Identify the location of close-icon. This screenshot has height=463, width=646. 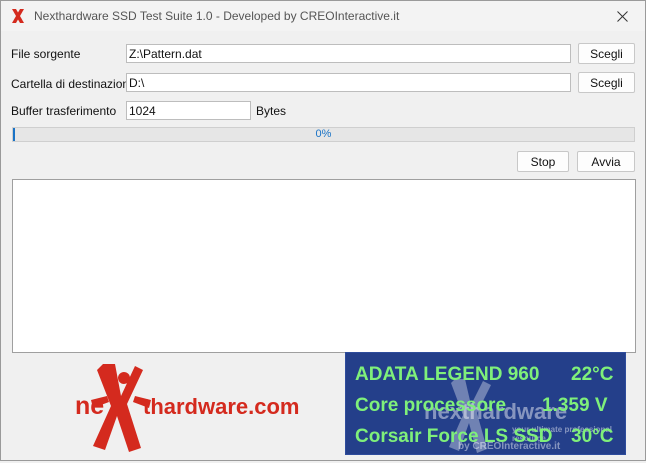
(622, 16).